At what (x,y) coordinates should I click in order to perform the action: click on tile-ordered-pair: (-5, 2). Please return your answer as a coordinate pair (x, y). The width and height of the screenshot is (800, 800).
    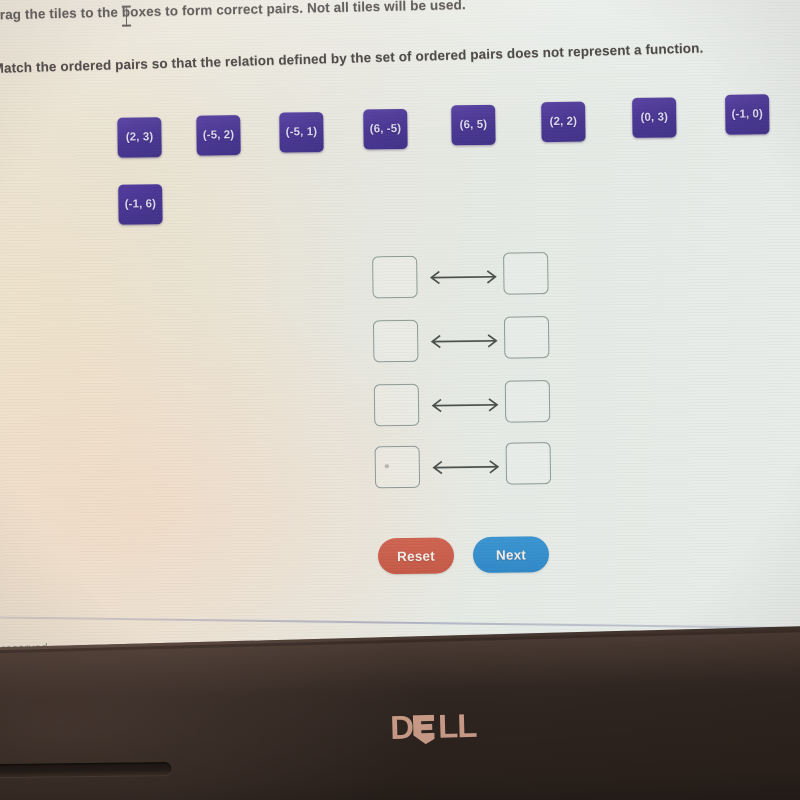
    Looking at the image, I should click on (218, 135).